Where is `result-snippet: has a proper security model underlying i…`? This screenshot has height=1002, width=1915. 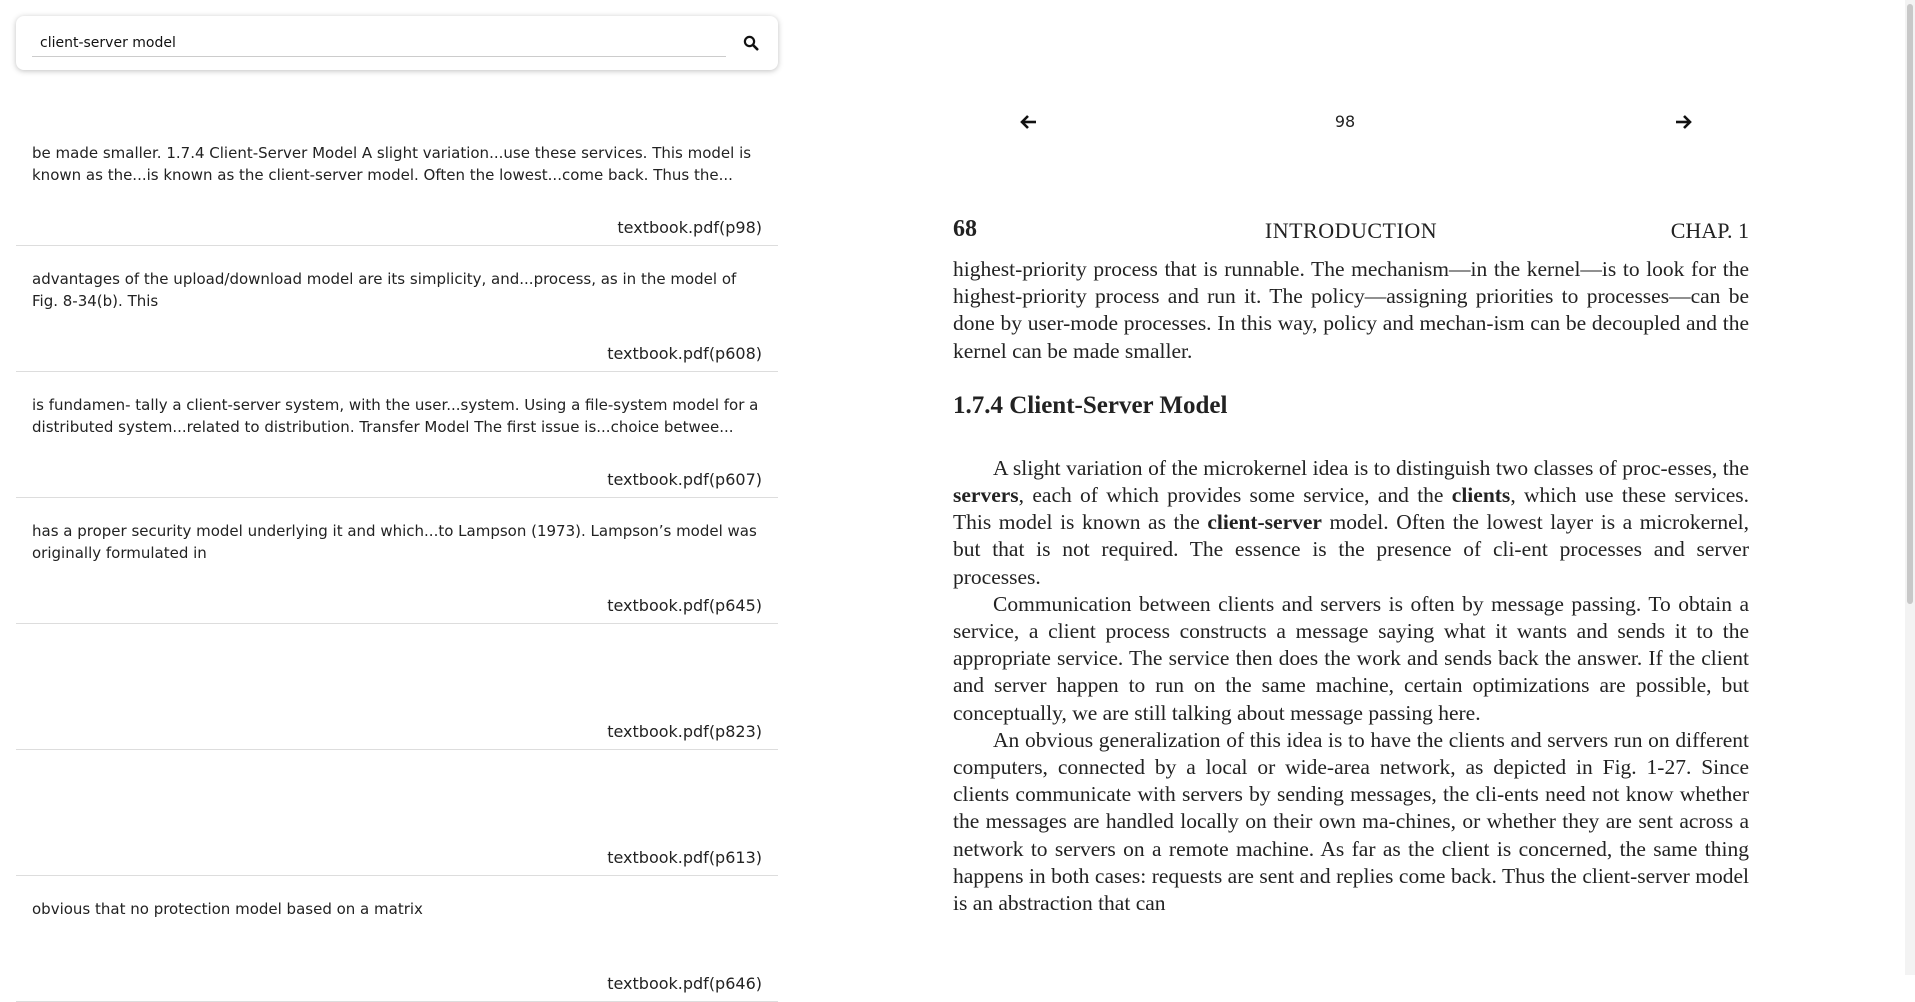
result-snippet: has a proper security model underlying i… is located at coordinates (394, 542).